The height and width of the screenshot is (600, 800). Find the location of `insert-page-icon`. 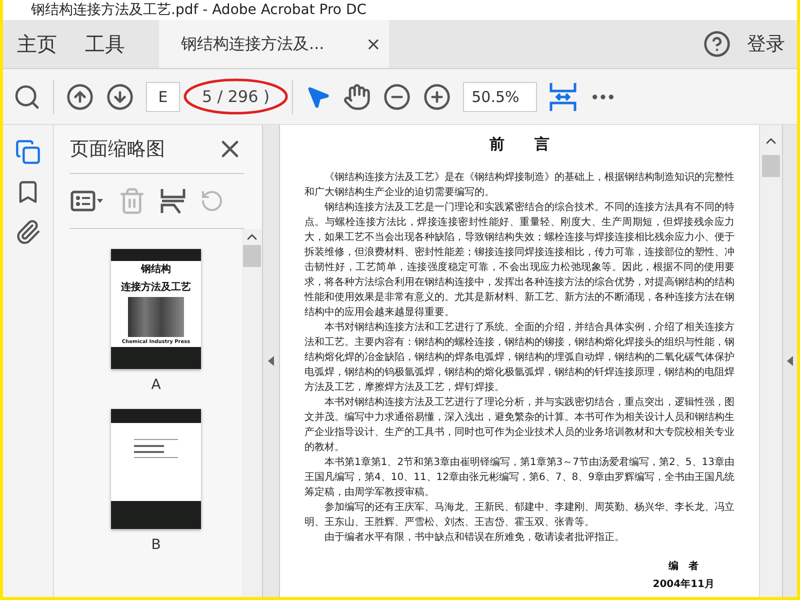

insert-page-icon is located at coordinates (173, 201).